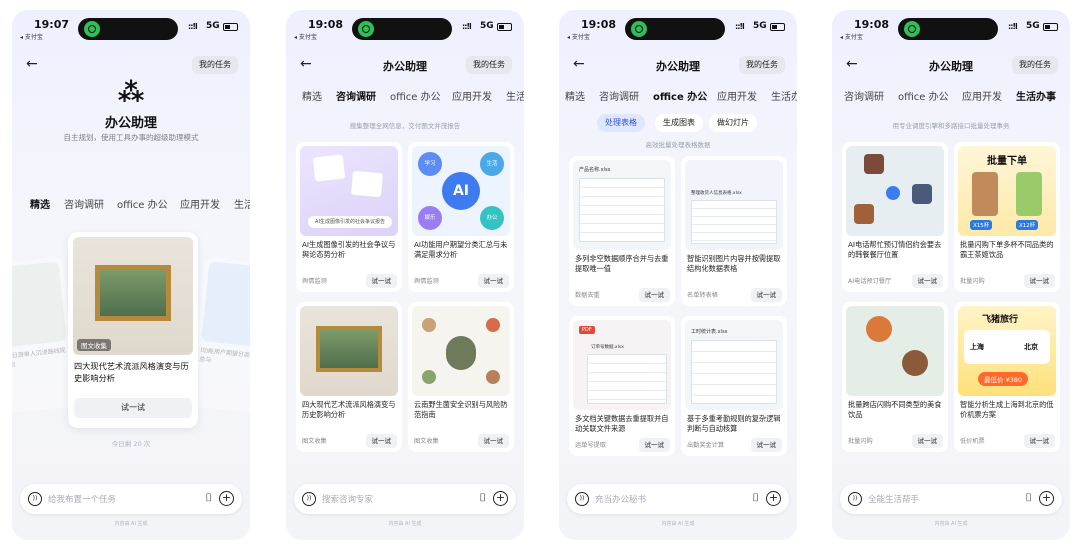 This screenshot has height=548, width=1080. I want to click on drink-cup, so click(985, 194).